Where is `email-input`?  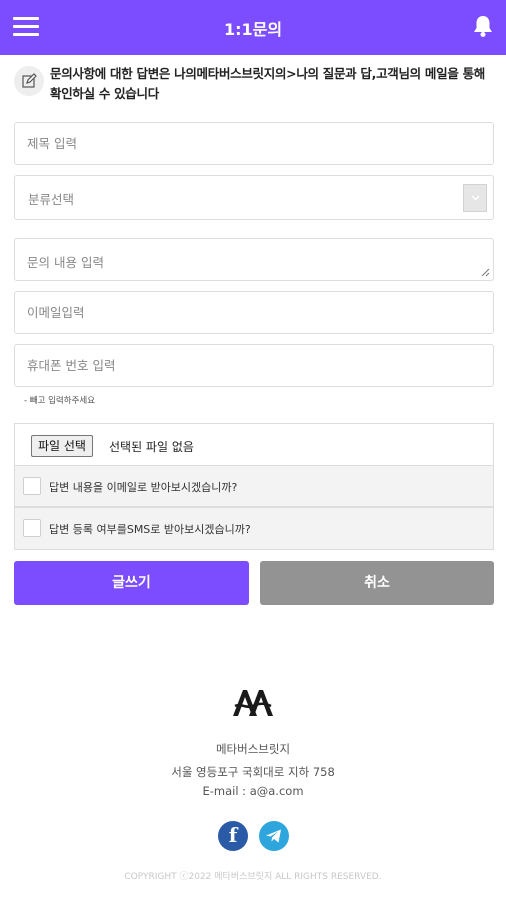
email-input is located at coordinates (254, 312).